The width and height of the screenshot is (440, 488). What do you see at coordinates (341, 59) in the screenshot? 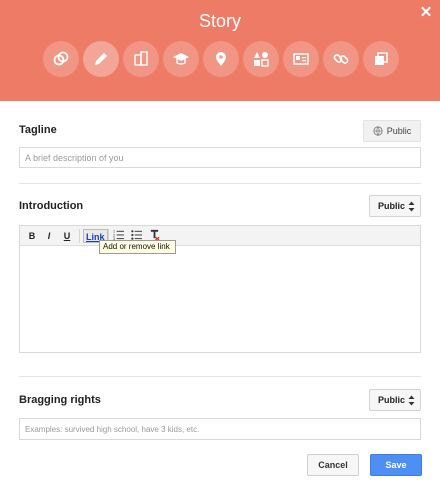
I see `chain-link-icon` at bounding box center [341, 59].